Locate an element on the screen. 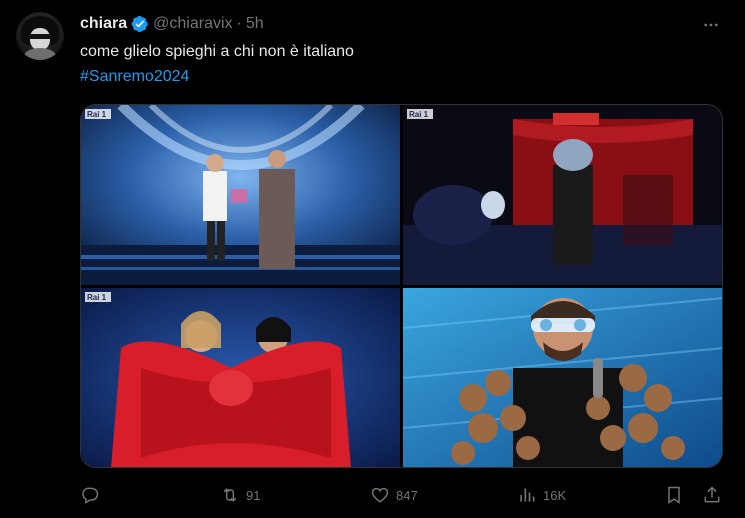 The width and height of the screenshot is (745, 518). verified-badge-icon is located at coordinates (140, 24).